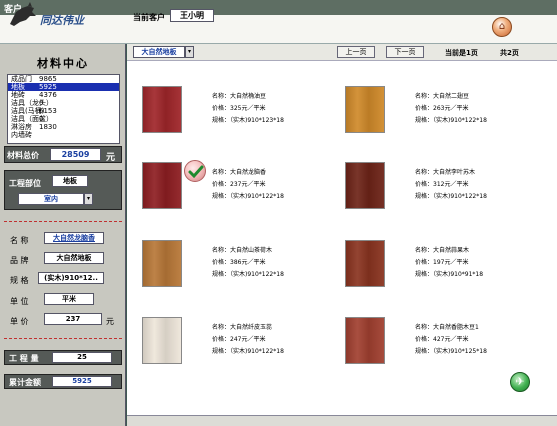 This screenshot has width=557, height=426. I want to click on spec-label: 规 格, so click(19, 280).